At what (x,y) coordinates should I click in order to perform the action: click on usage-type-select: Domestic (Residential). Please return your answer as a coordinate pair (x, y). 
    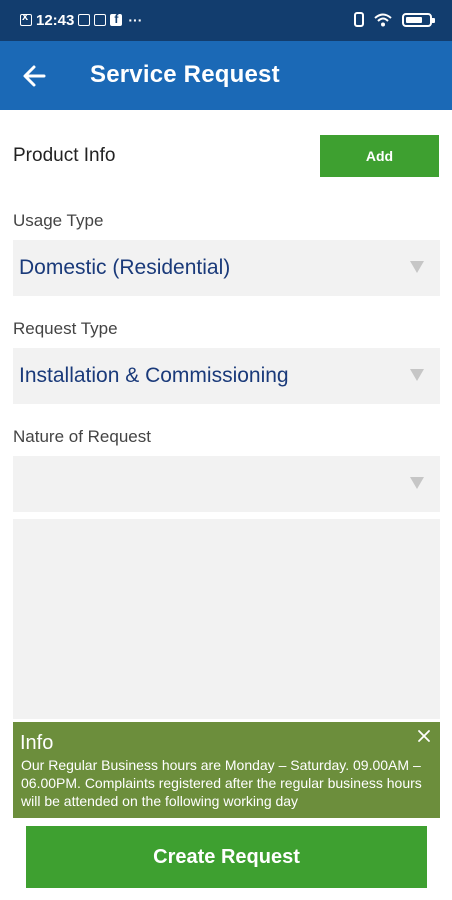
    Looking at the image, I should click on (226, 268).